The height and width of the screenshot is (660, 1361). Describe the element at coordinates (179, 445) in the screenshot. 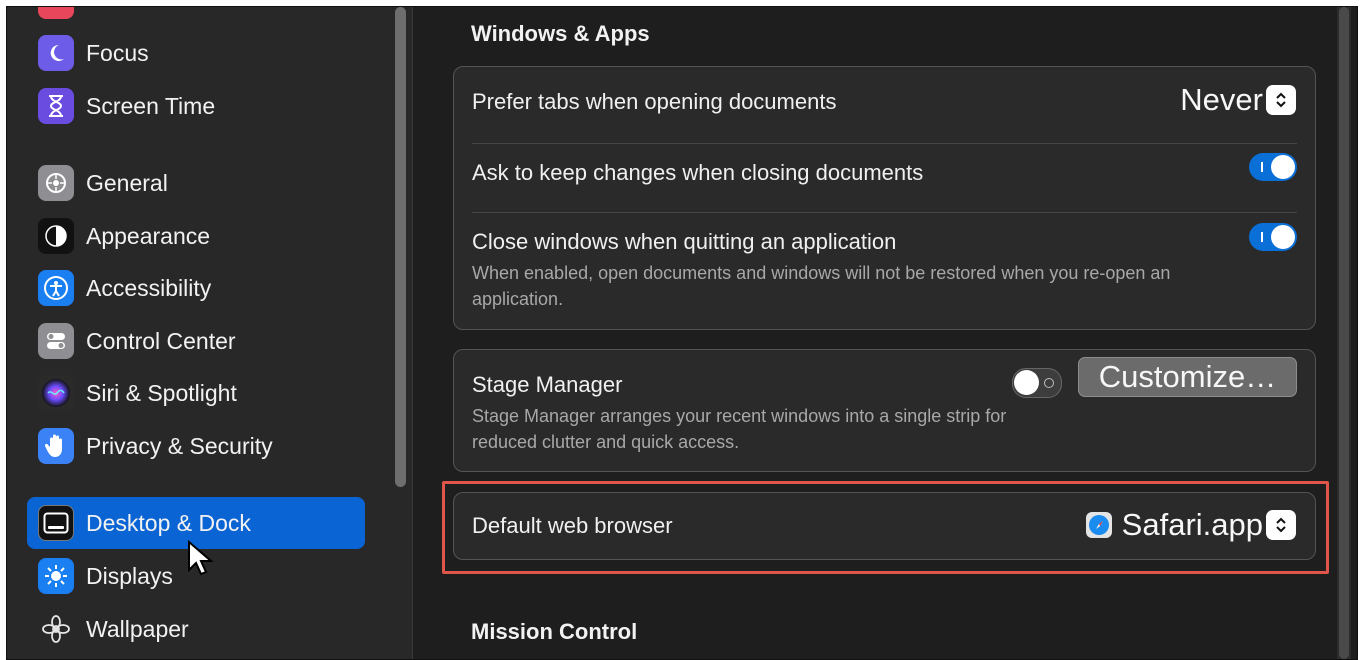

I see `sidebar-item-label: Privacy & Security` at that location.